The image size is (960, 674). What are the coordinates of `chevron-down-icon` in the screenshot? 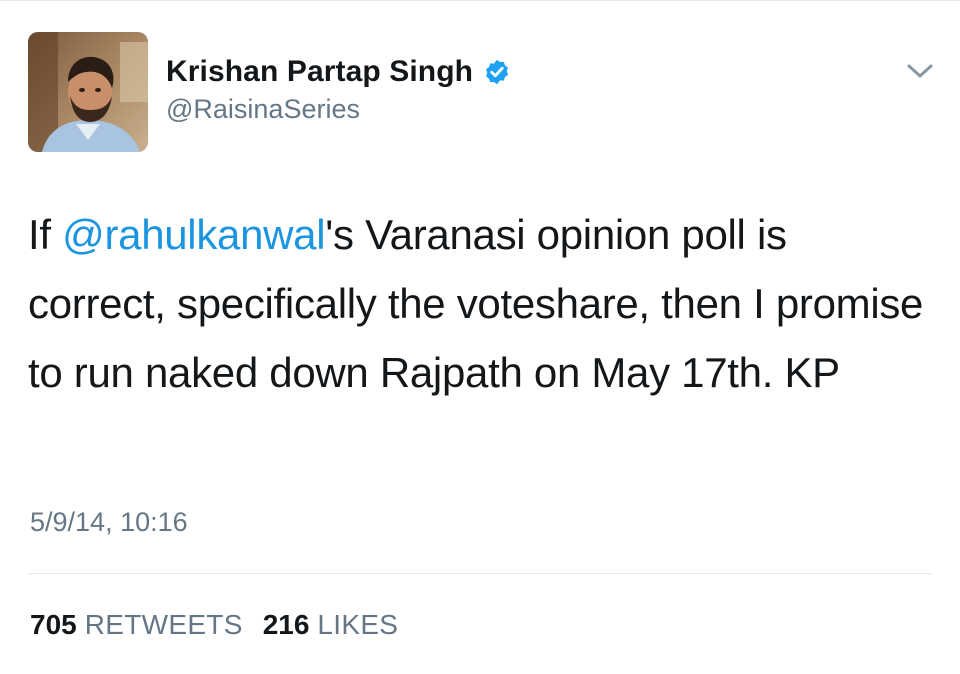 It's located at (920, 71).